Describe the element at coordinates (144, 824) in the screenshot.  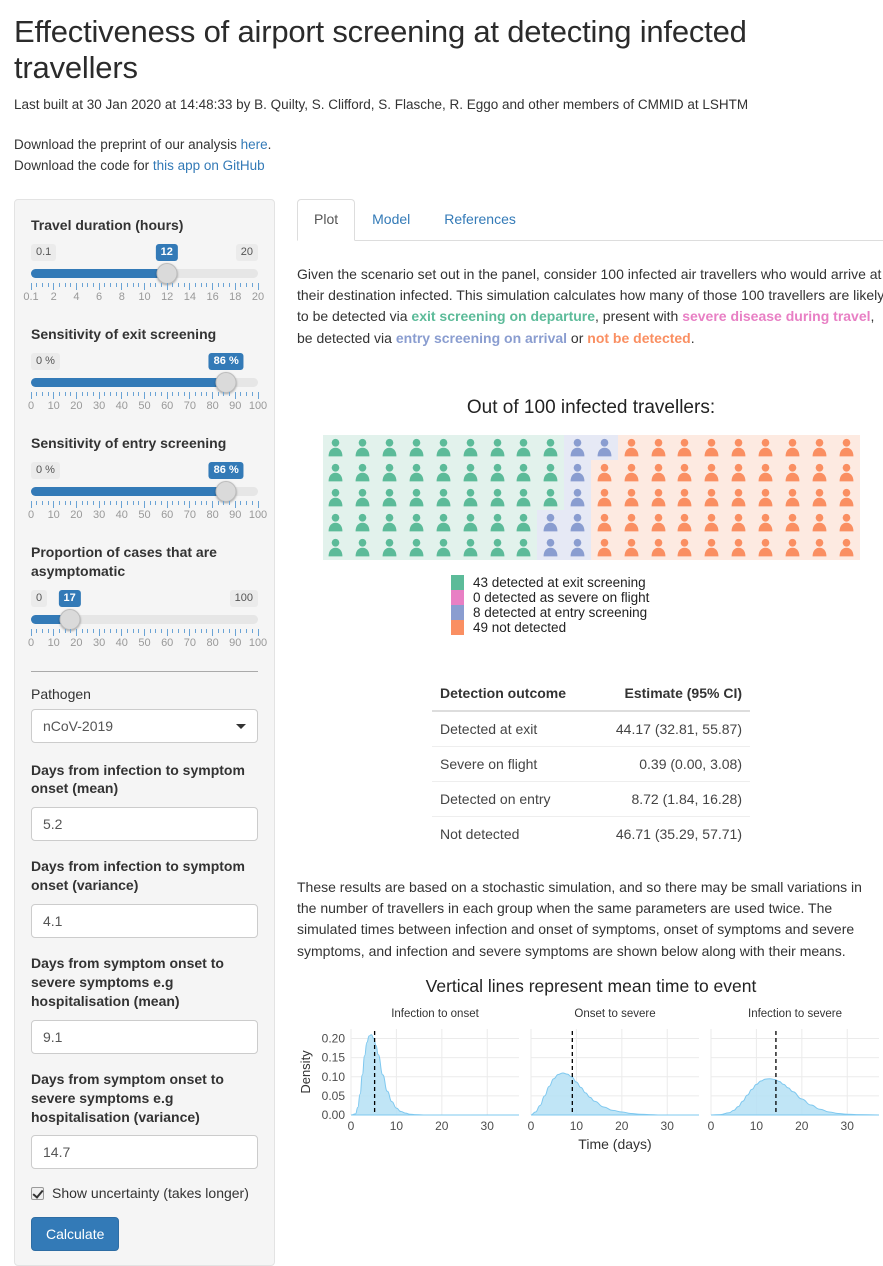
I see `input-onset-mean: 5.2` at that location.